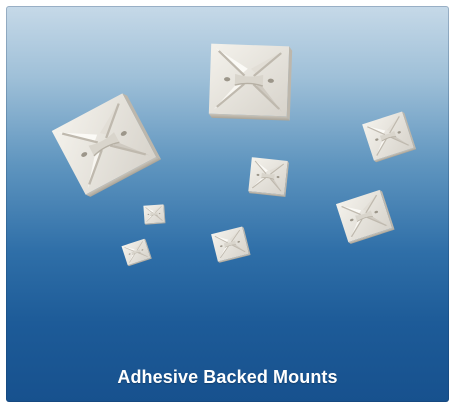  Describe the element at coordinates (389, 137) in the screenshot. I see `mount-medium-right` at that location.